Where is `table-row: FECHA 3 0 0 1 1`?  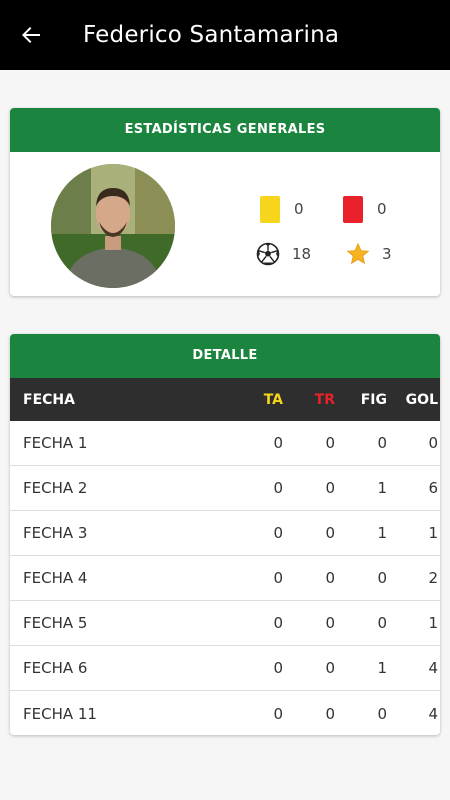
table-row: FECHA 3 0 0 1 1 is located at coordinates (225, 533).